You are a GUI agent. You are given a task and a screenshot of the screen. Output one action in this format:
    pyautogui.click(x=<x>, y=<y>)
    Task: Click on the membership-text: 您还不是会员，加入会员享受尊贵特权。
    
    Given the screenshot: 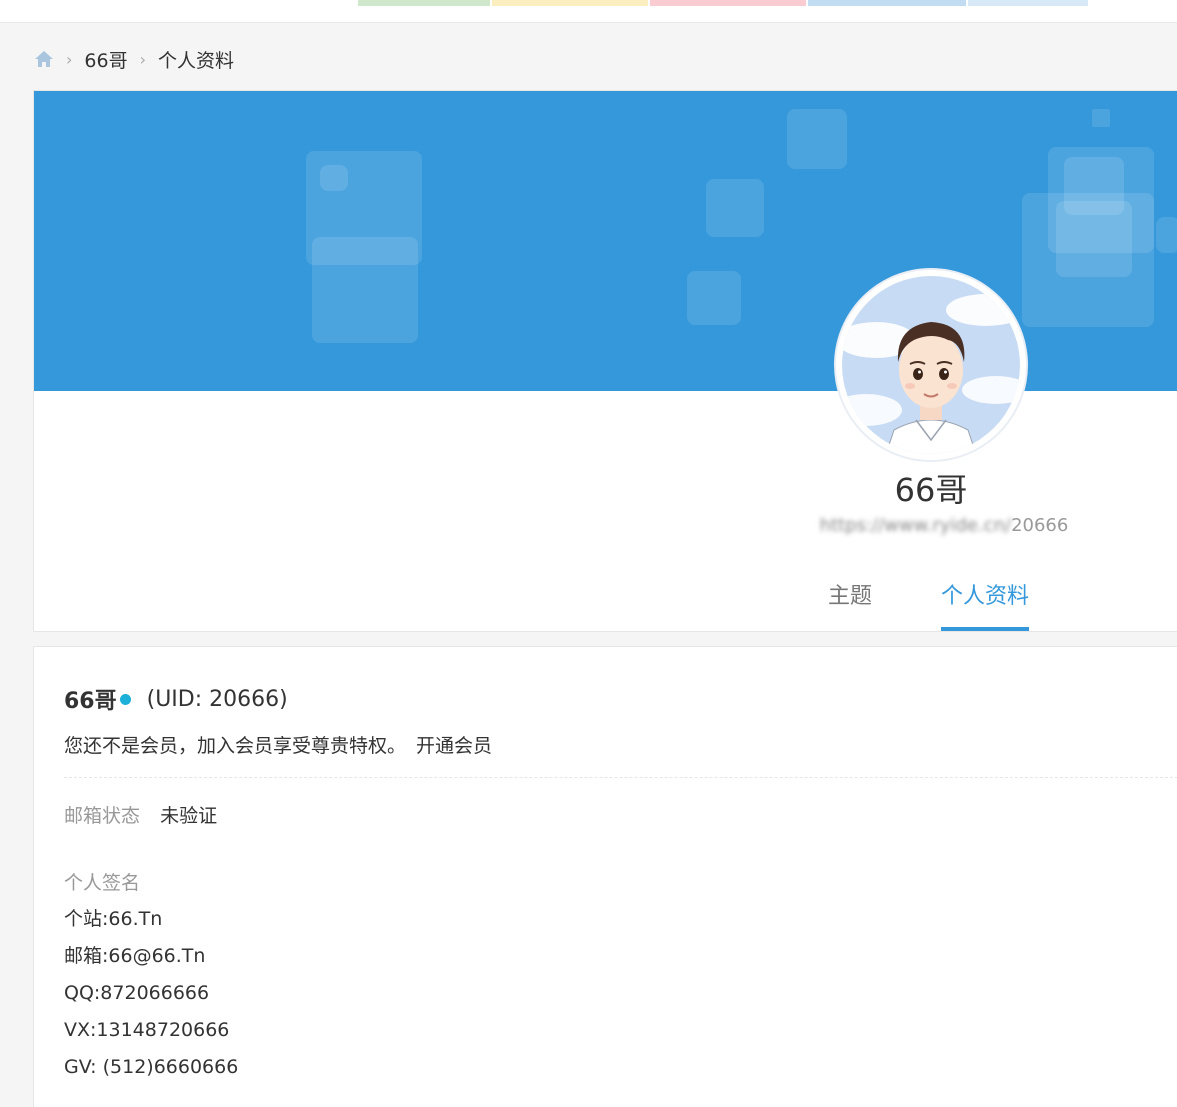 What is the action you would take?
    pyautogui.click(x=235, y=746)
    